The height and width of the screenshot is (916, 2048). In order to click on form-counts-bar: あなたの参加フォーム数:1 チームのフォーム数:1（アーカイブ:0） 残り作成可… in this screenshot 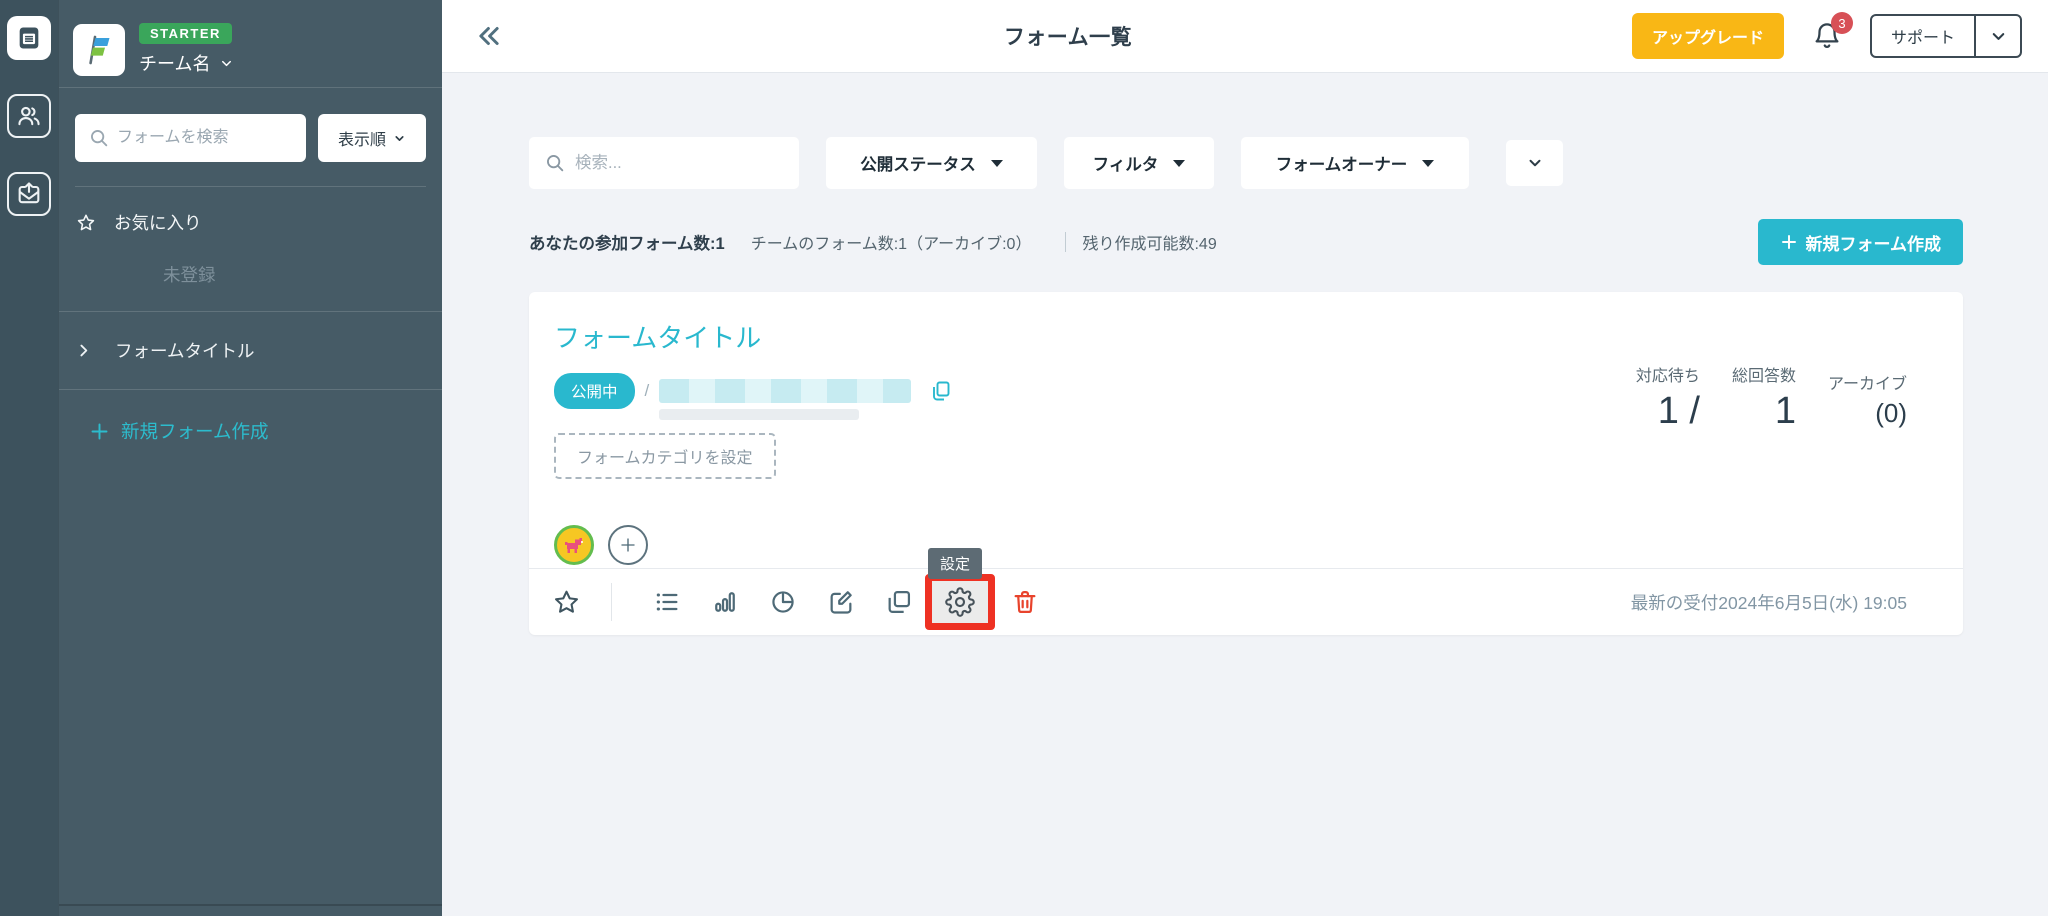, I will do `click(1246, 242)`.